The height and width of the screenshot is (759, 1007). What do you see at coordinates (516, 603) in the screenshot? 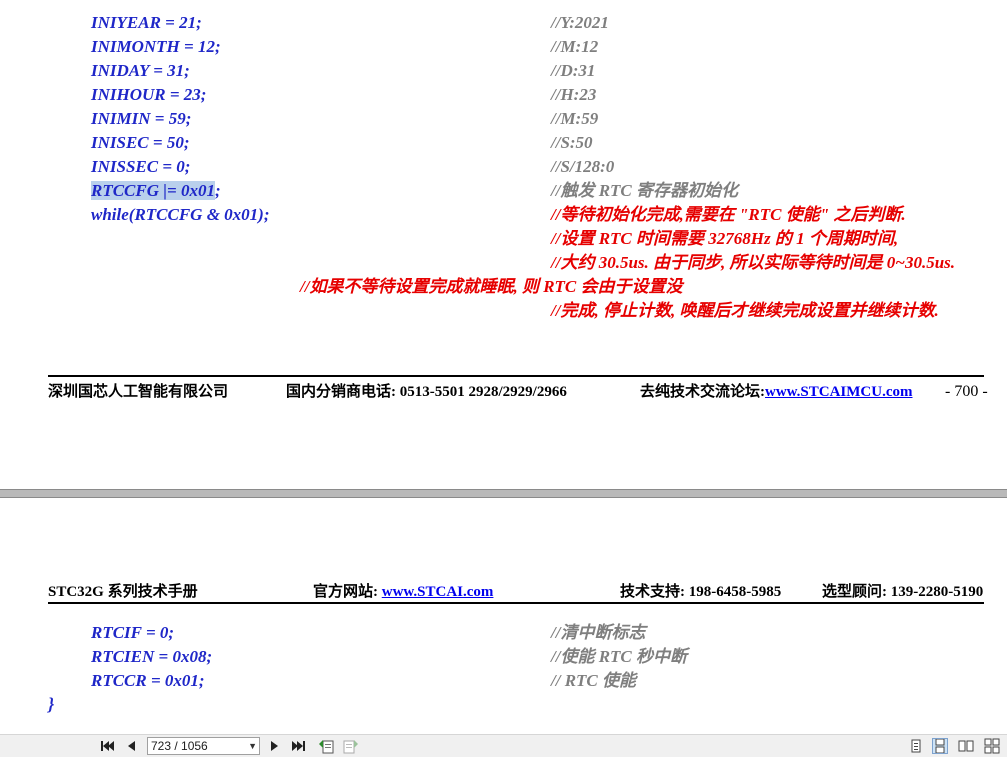
I see `header-rule` at bounding box center [516, 603].